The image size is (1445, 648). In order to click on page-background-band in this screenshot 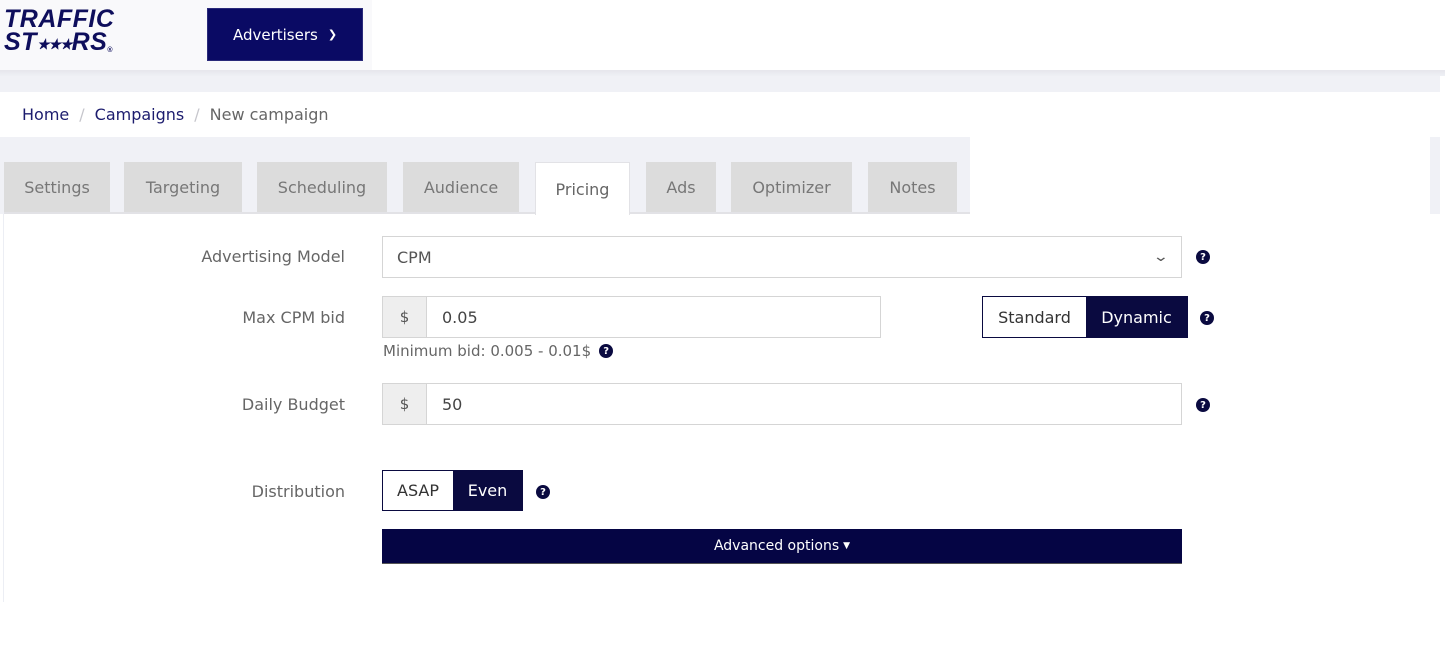, I will do `click(720, 84)`.